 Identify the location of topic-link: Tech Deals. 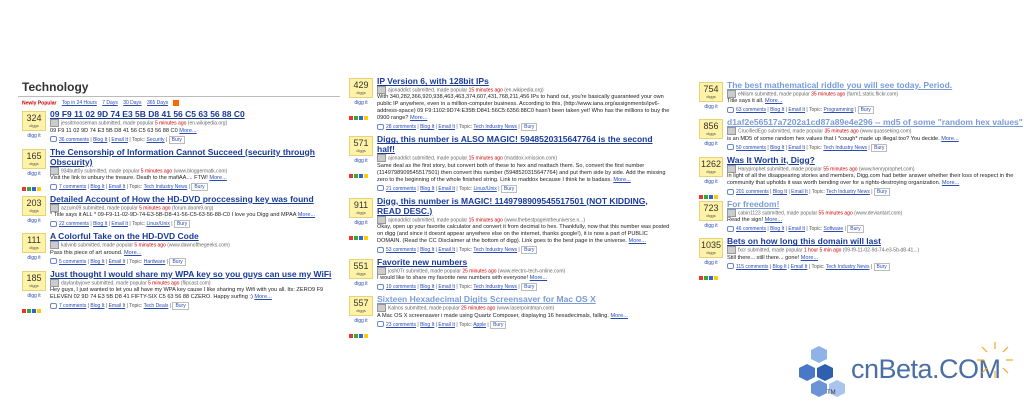
(156, 306).